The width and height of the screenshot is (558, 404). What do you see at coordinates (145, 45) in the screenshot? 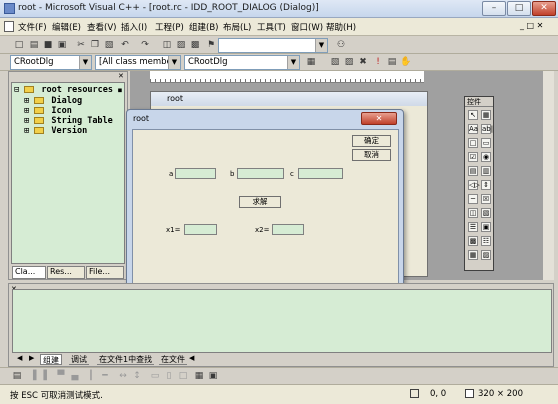
I see `redo-icon: ↷` at bounding box center [145, 45].